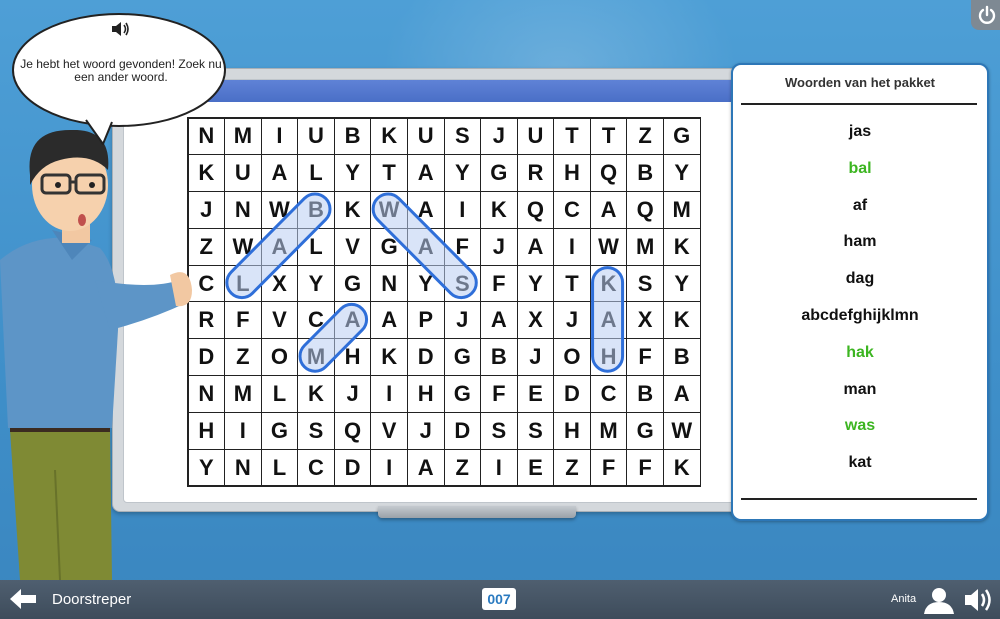 The height and width of the screenshot is (619, 1000). Describe the element at coordinates (425, 320) in the screenshot. I see `grid-cell: P` at that location.